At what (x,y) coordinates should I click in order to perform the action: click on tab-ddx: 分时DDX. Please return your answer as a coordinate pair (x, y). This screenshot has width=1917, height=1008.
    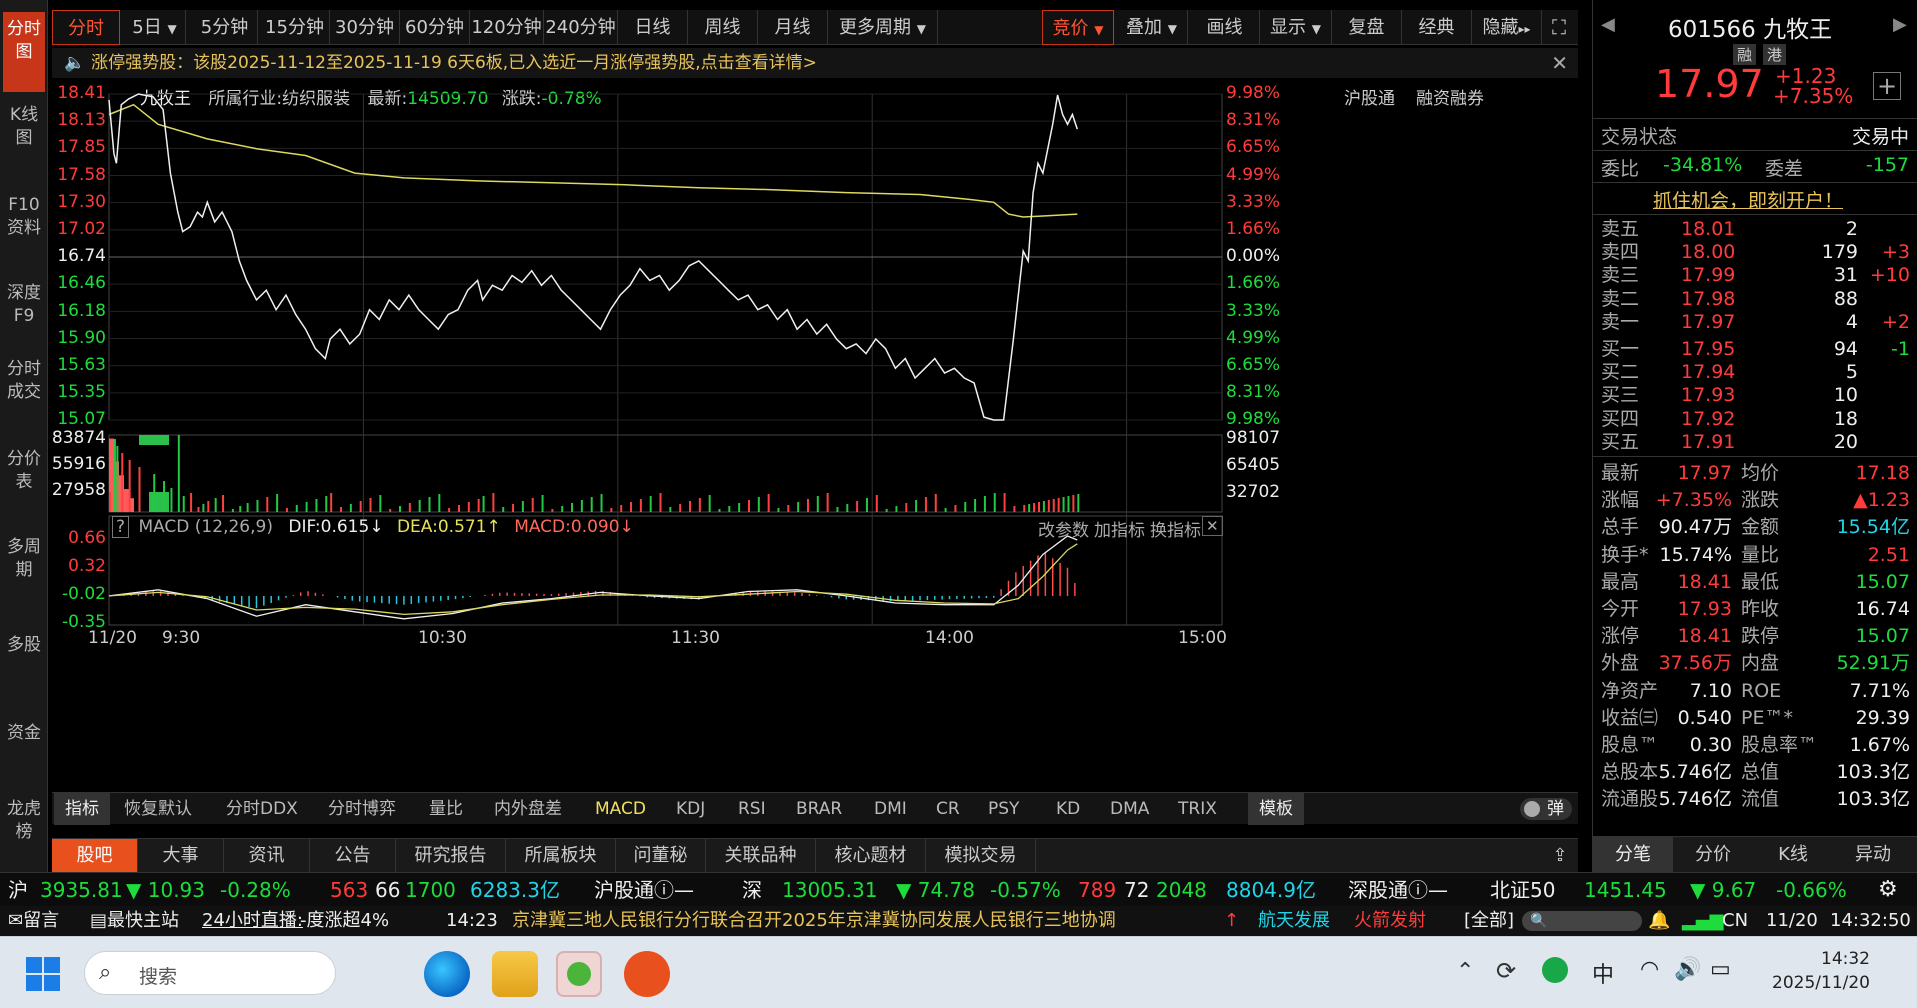
    Looking at the image, I should click on (262, 809).